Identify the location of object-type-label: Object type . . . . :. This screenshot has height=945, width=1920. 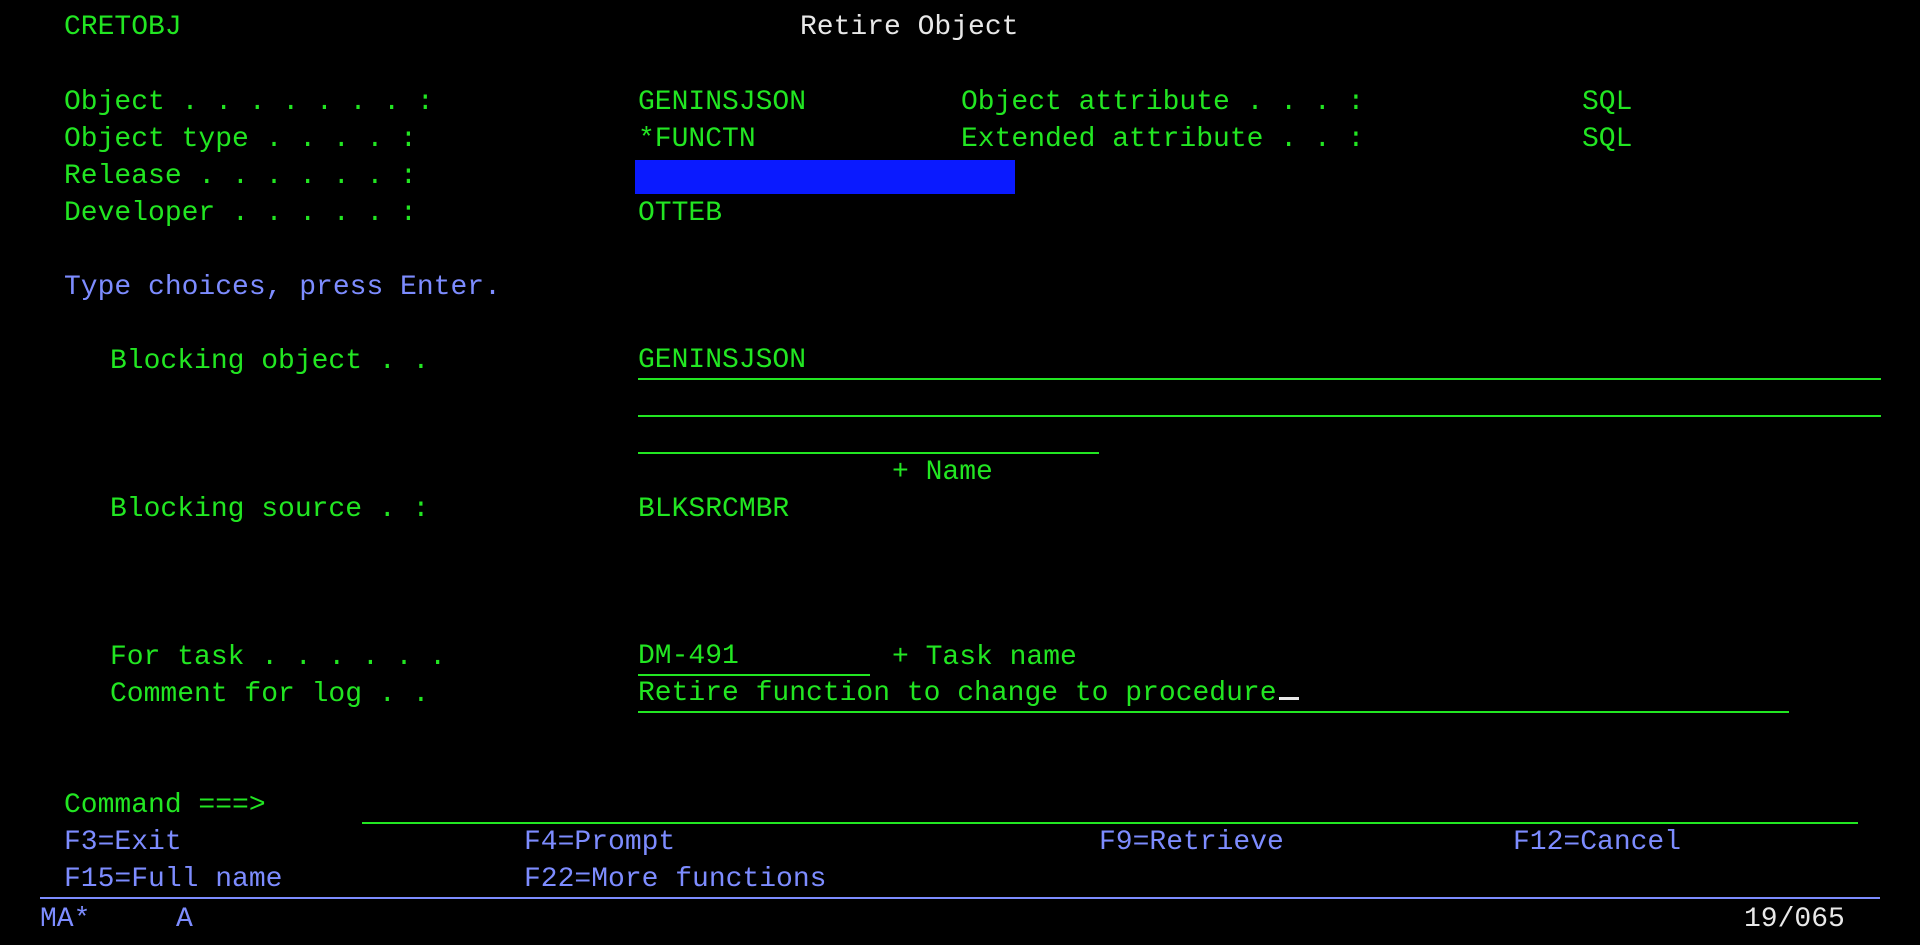
(240, 139).